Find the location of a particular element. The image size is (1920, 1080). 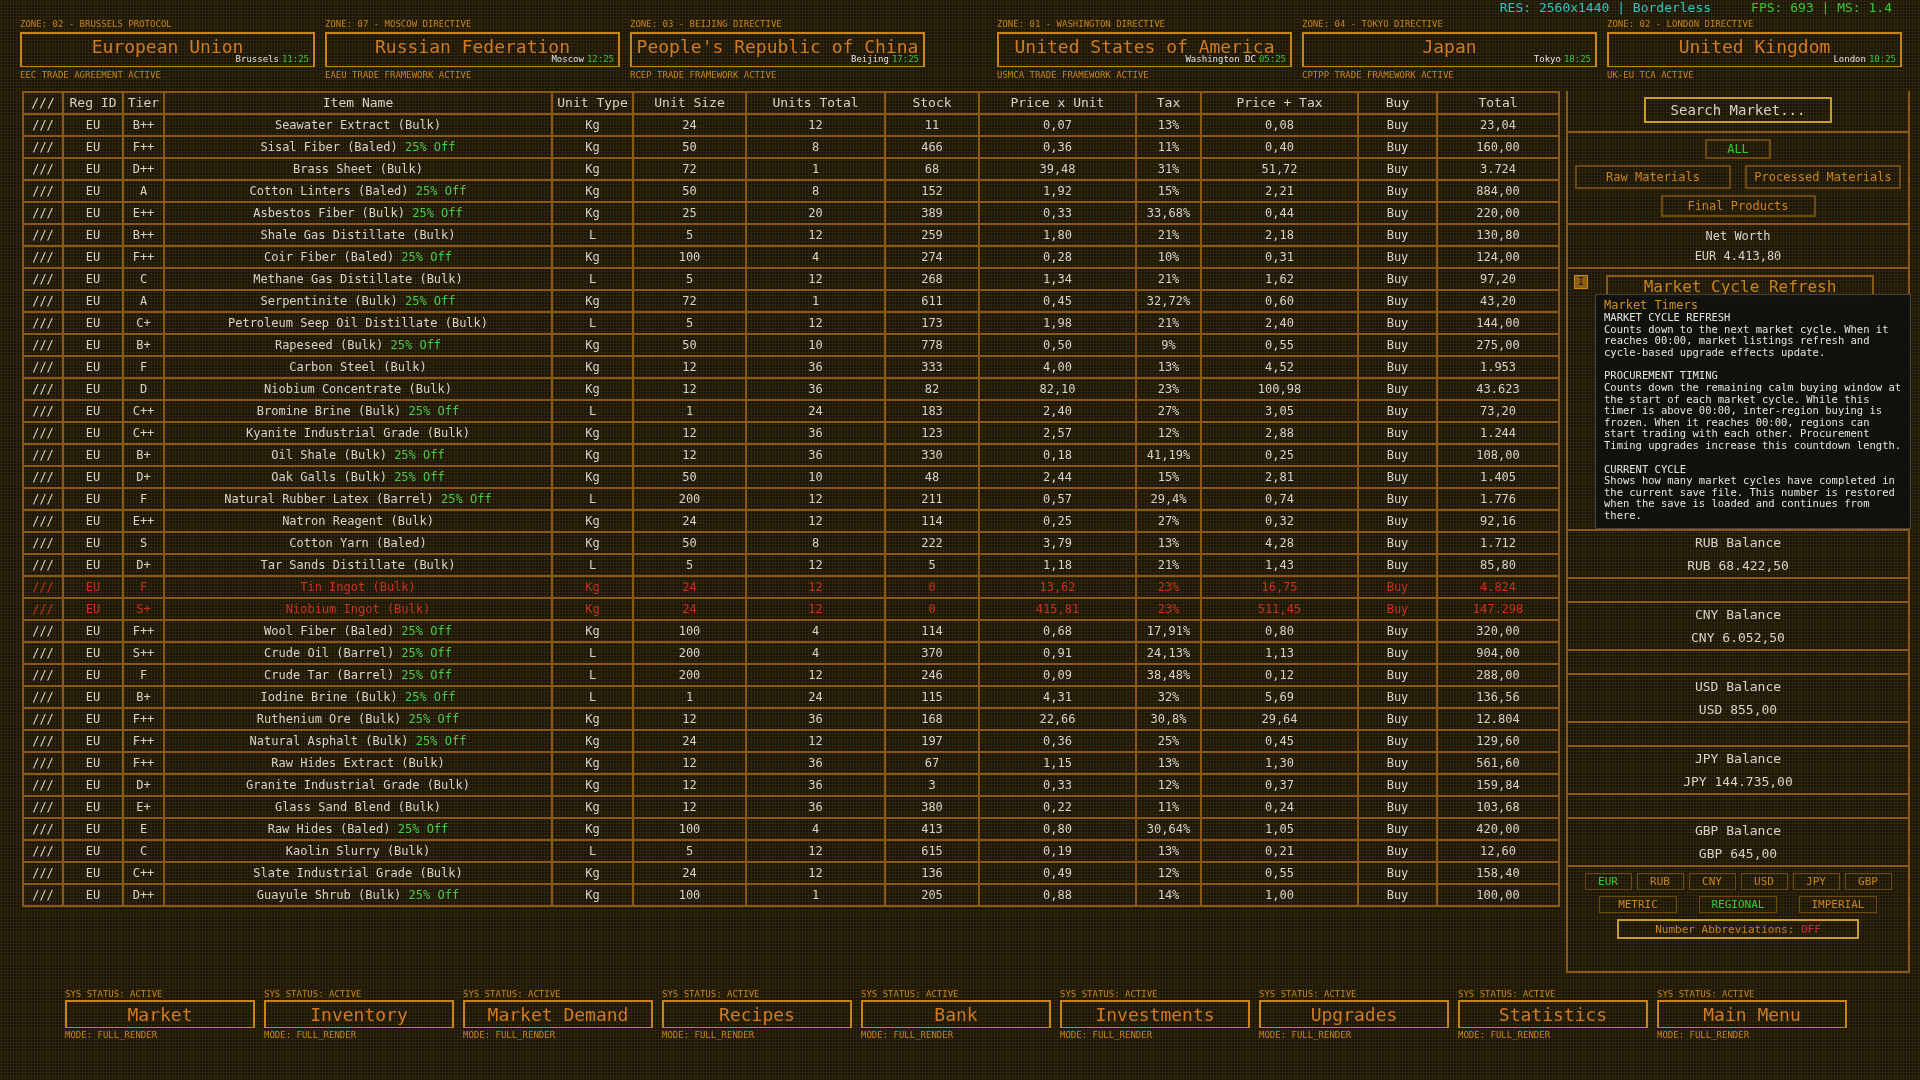

filter-button: Processed Materials is located at coordinates (1823, 177).